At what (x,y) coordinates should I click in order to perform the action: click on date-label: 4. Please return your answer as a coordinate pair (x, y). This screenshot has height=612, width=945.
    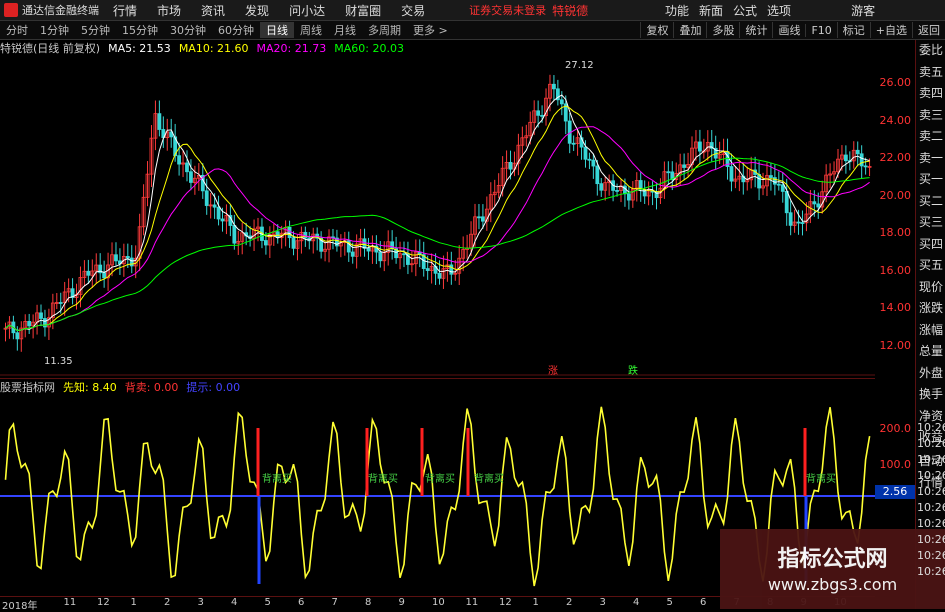
    Looking at the image, I should click on (234, 602).